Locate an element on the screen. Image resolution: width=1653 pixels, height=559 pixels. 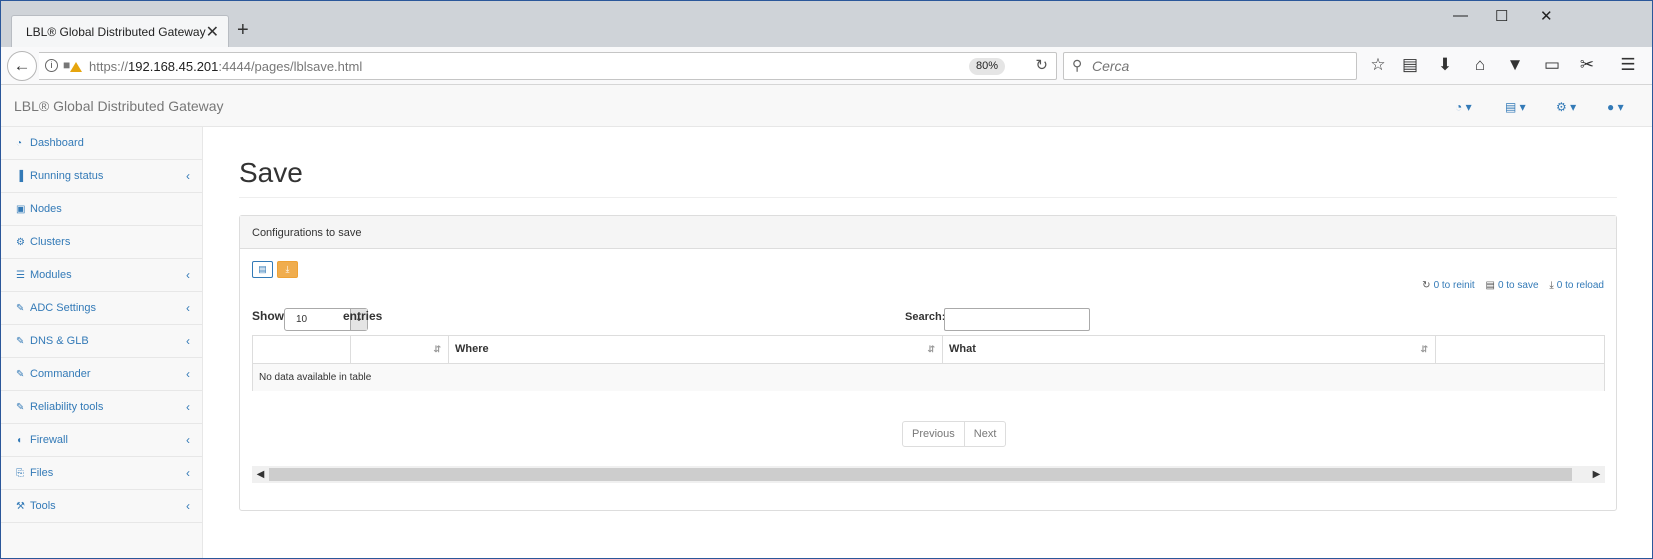
browser-search-box: ⚲ is located at coordinates (1210, 66).